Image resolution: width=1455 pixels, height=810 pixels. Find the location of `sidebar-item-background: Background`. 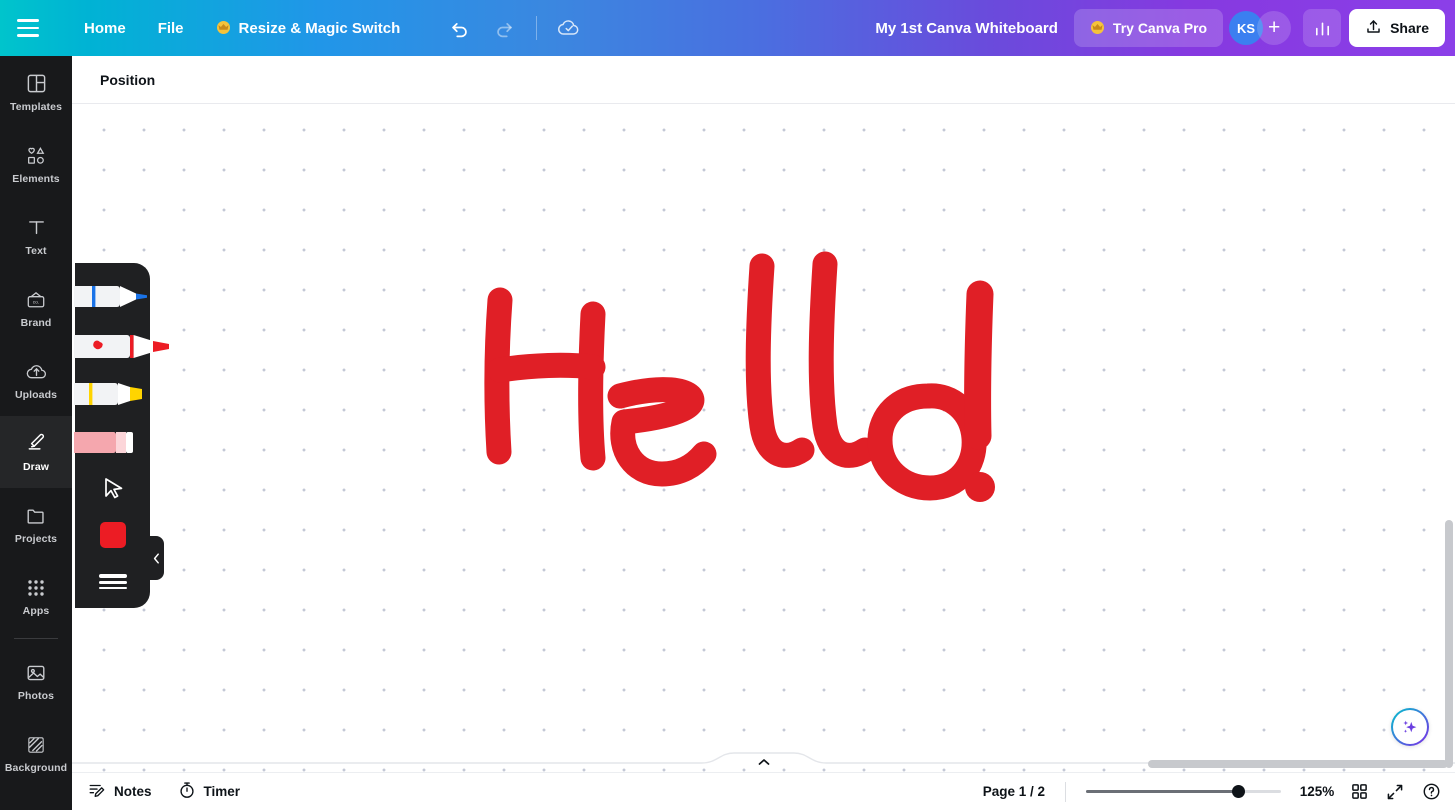

sidebar-item-background: Background is located at coordinates (36, 753).